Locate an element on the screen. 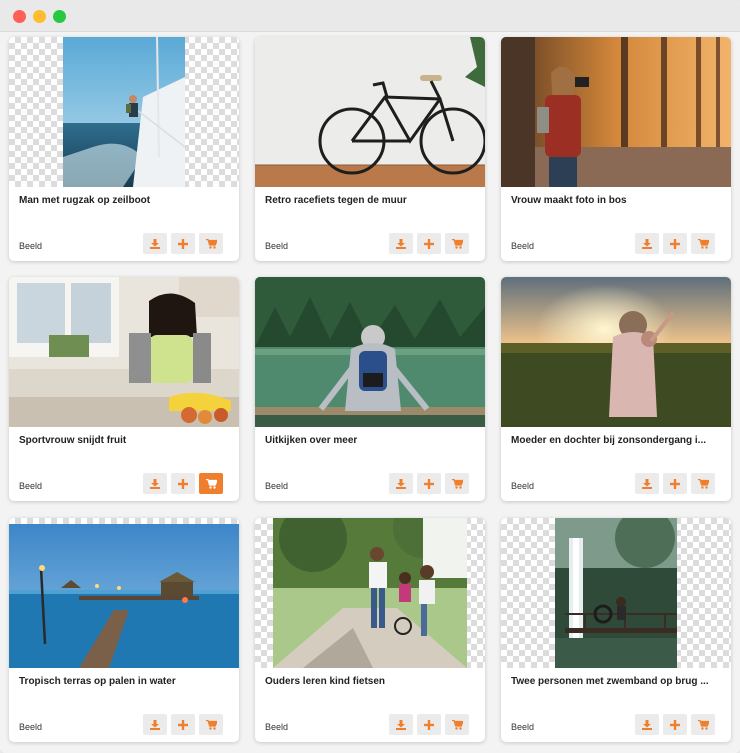 This screenshot has width=740, height=753. forest-photographer-photo is located at coordinates (616, 112).